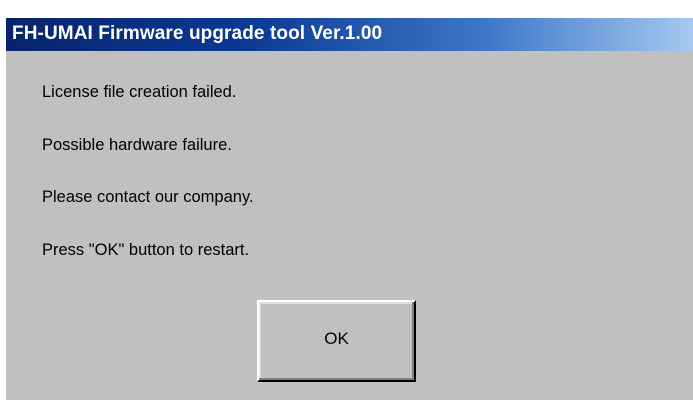  I want to click on title-bar: FH-UMAI Firmware upgrade tool Ver.1.00, so click(349, 34).